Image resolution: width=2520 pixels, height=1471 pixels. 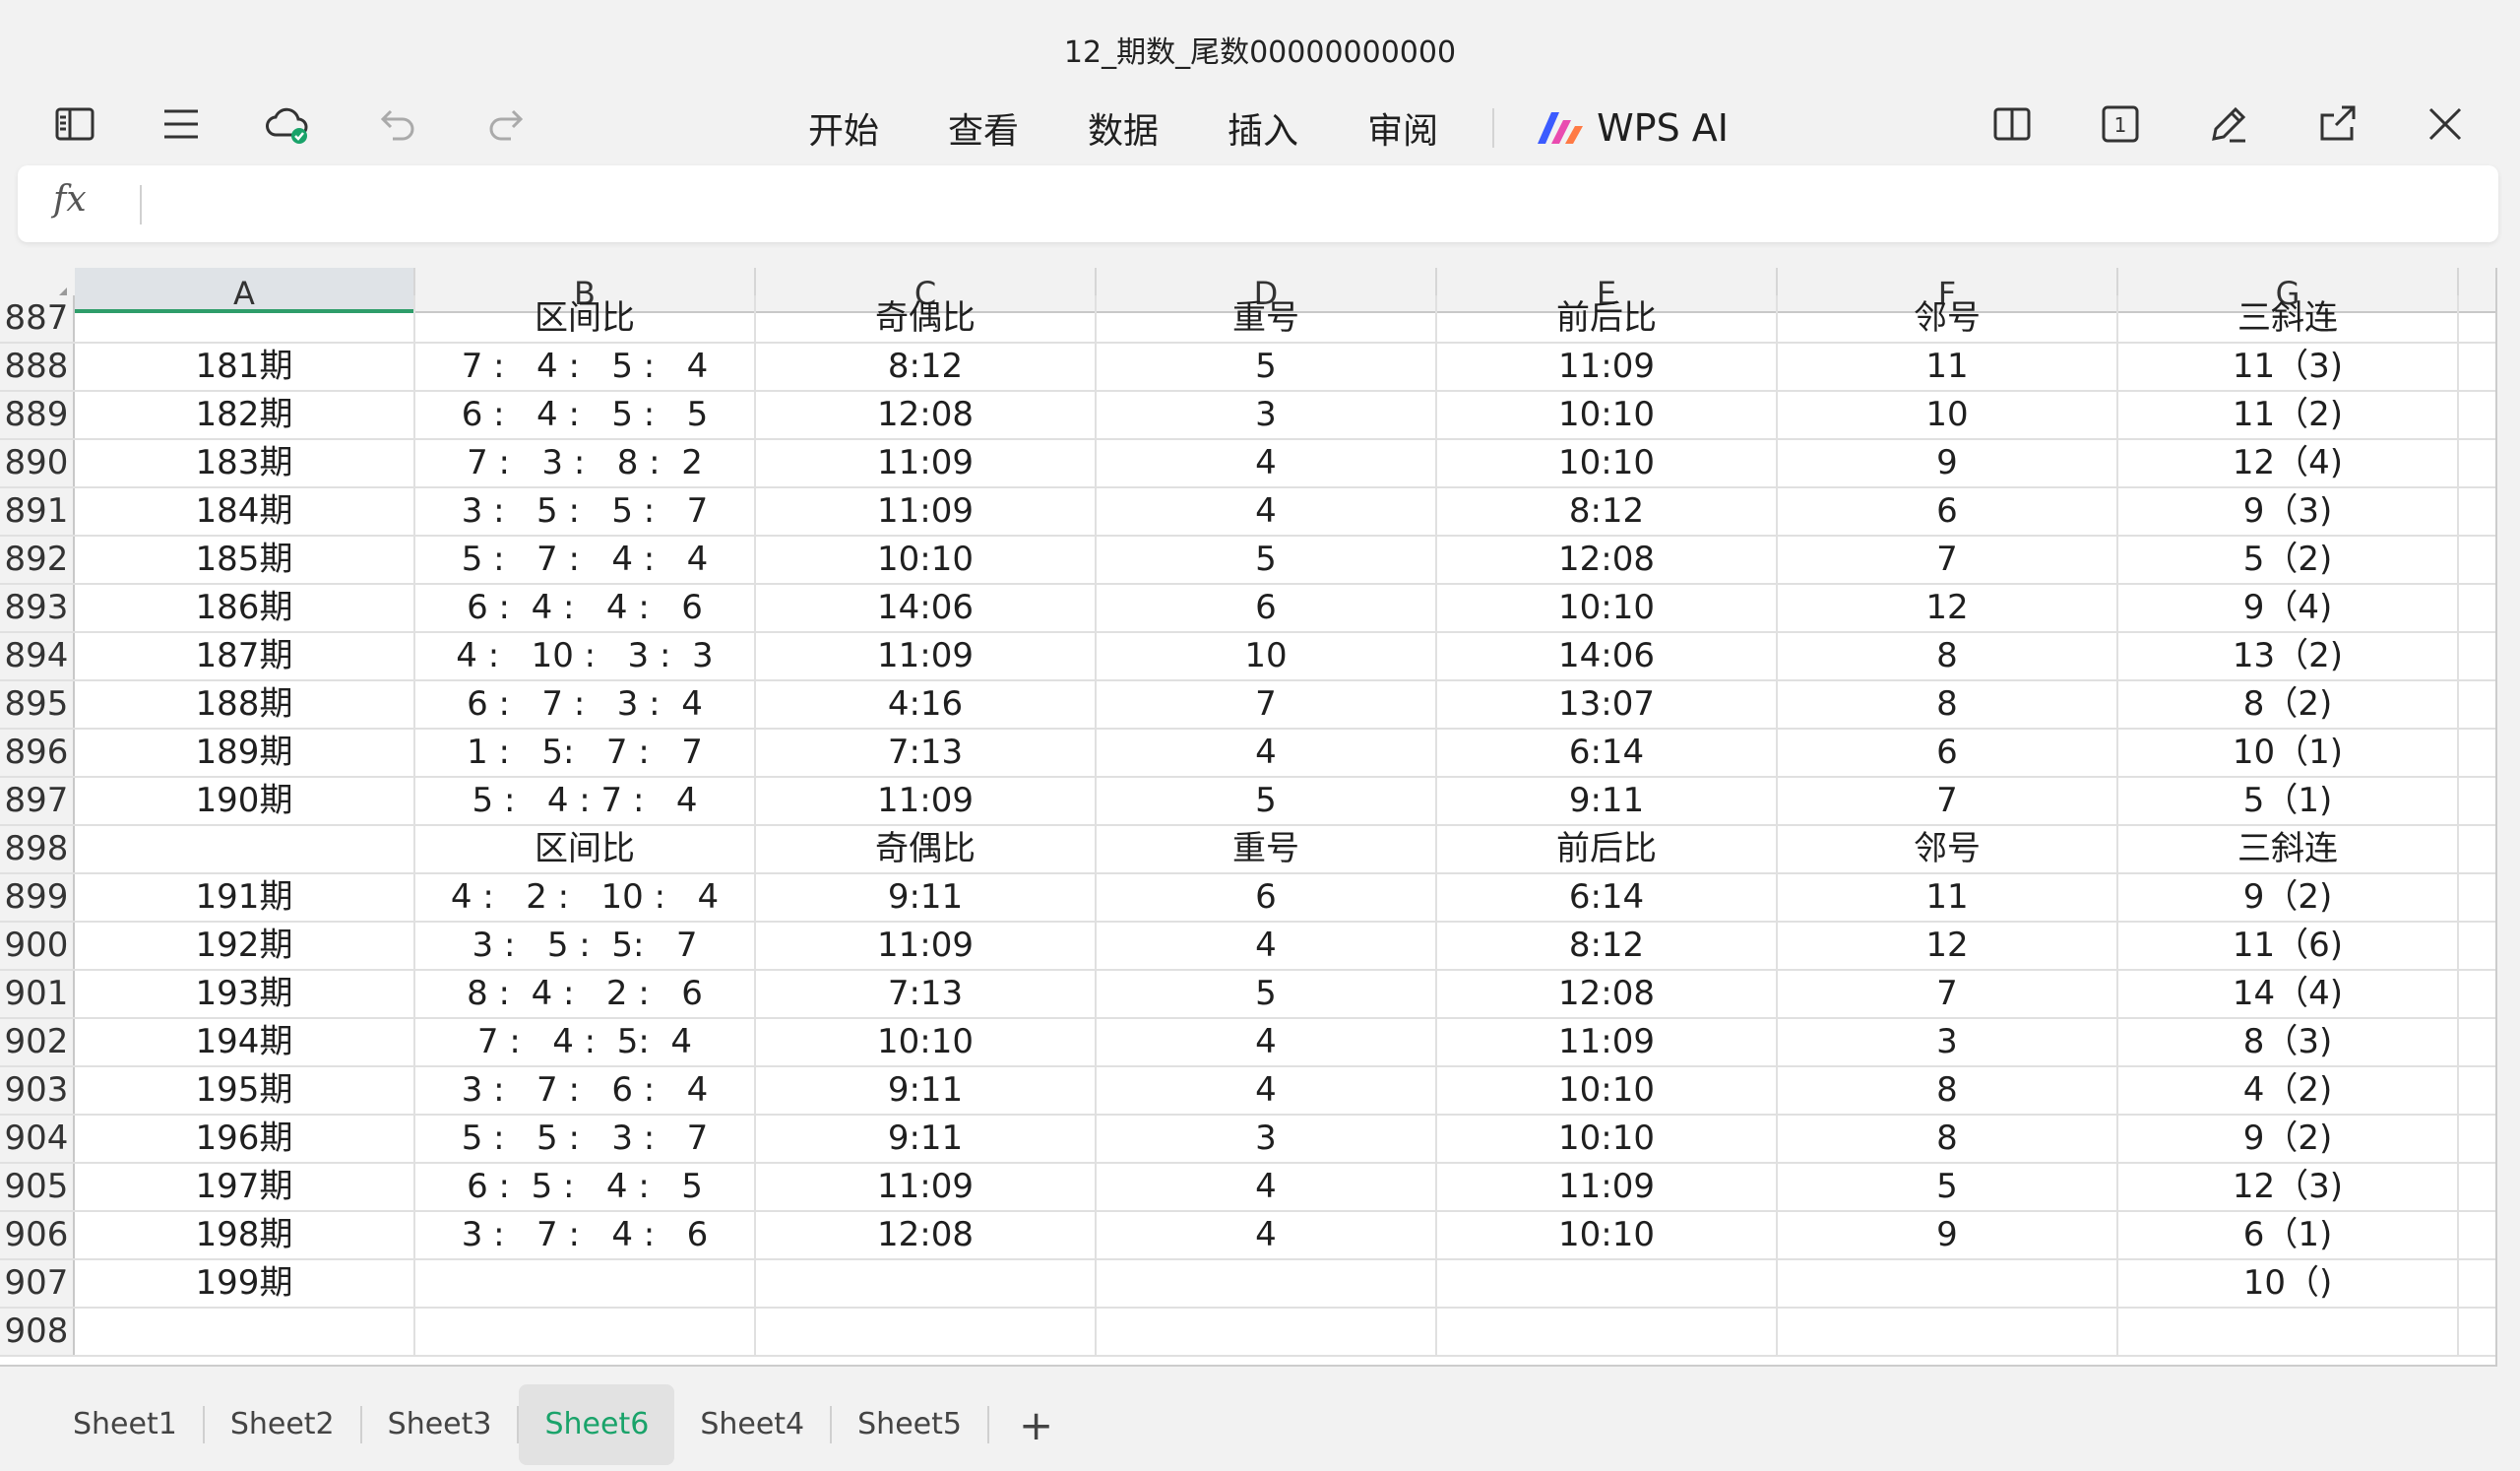 I want to click on cell-b: 8 : 4 : 2 : 6, so click(x=585, y=994).